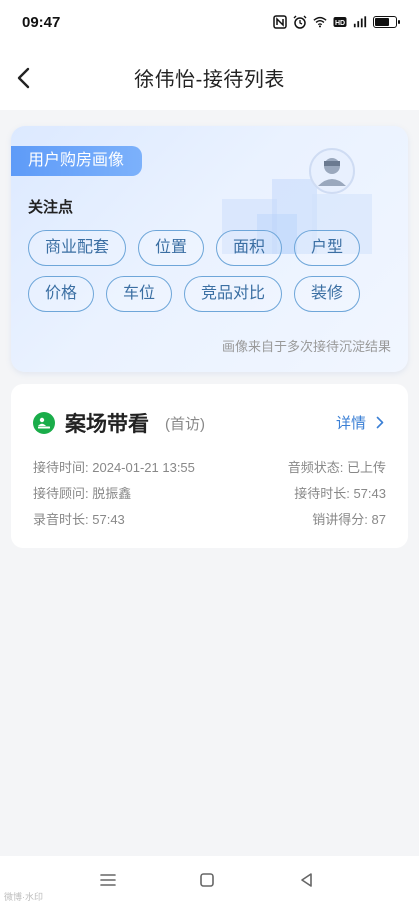 Image resolution: width=419 pixels, height=908 pixels. I want to click on tag-row-2: 价格 车位 竞品对比 装修, so click(194, 294).